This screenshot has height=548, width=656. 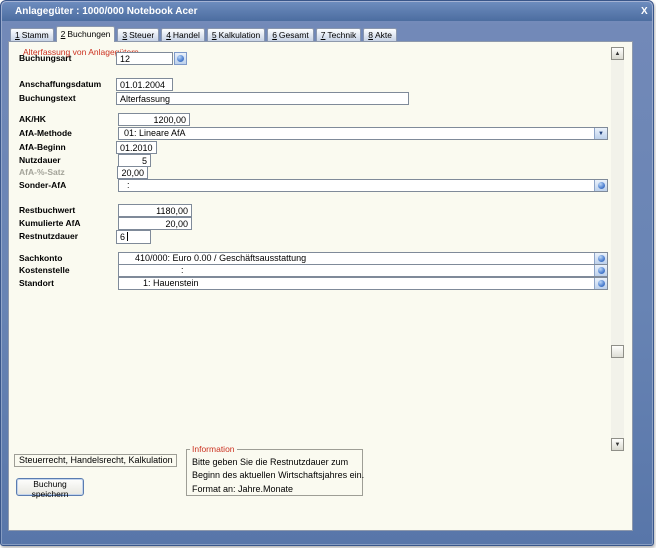 I want to click on buchungstext-label: Buchungstext, so click(x=47, y=98).